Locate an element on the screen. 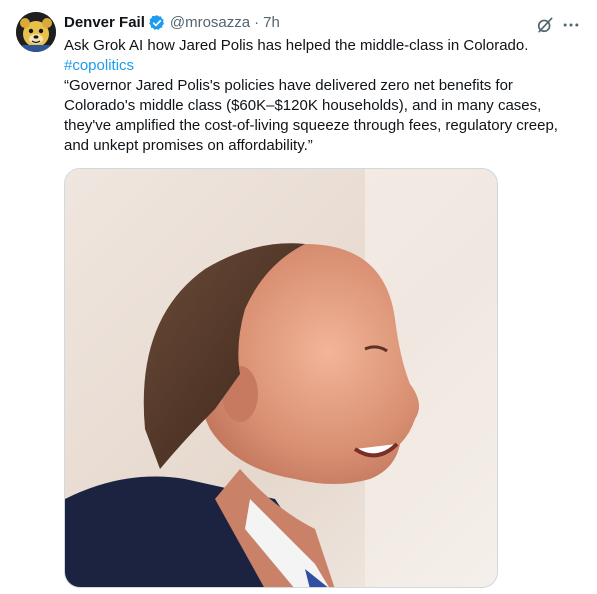  tweet-text-line: and unkept promises on affordability.” is located at coordinates (188, 145).